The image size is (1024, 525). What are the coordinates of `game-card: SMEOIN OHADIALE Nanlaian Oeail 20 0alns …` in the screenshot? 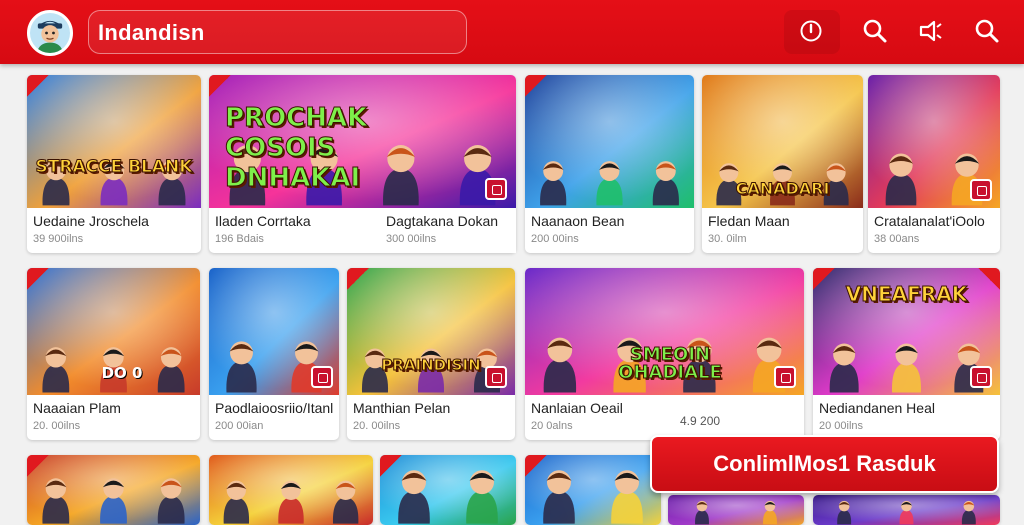 It's located at (664, 354).